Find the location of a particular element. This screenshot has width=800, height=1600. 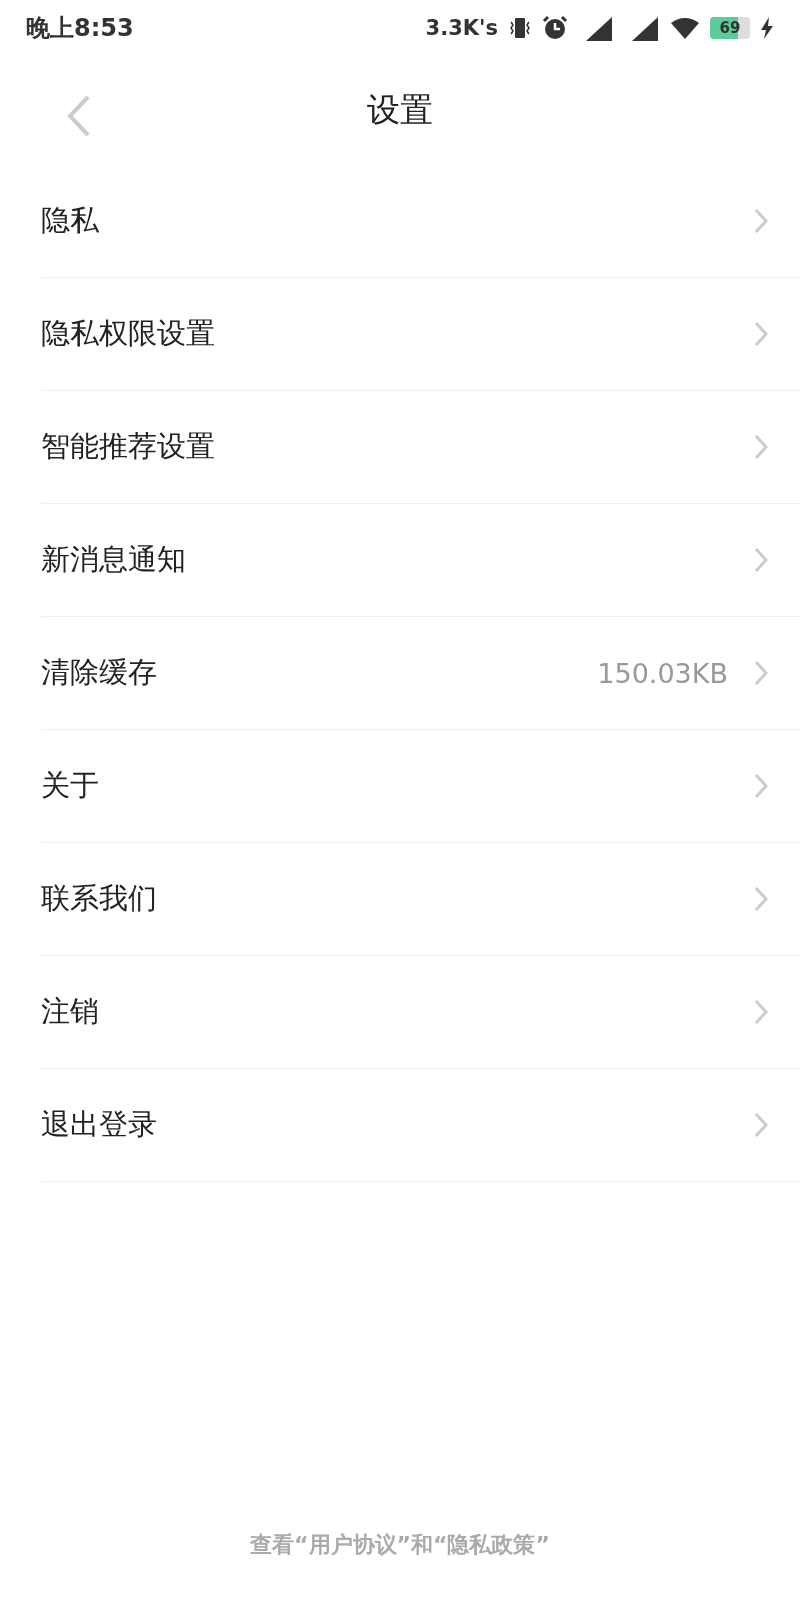

item-label: 隐私权限设置 is located at coordinates (128, 333).